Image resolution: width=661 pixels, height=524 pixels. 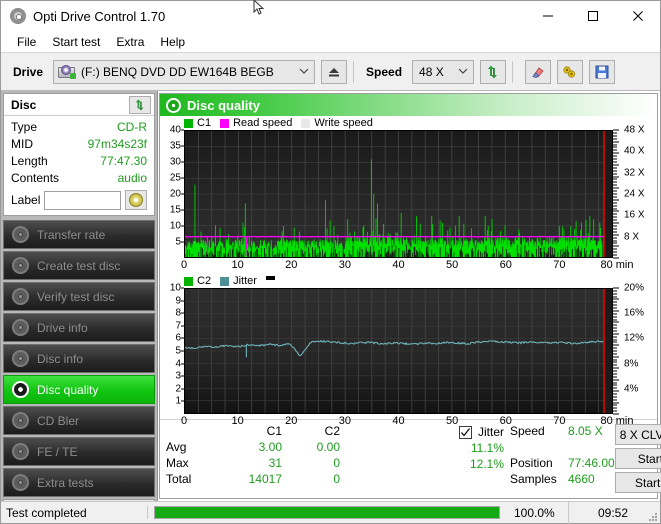 What do you see at coordinates (452, 421) in the screenshot?
I see `x-tick-label: 50` at bounding box center [452, 421].